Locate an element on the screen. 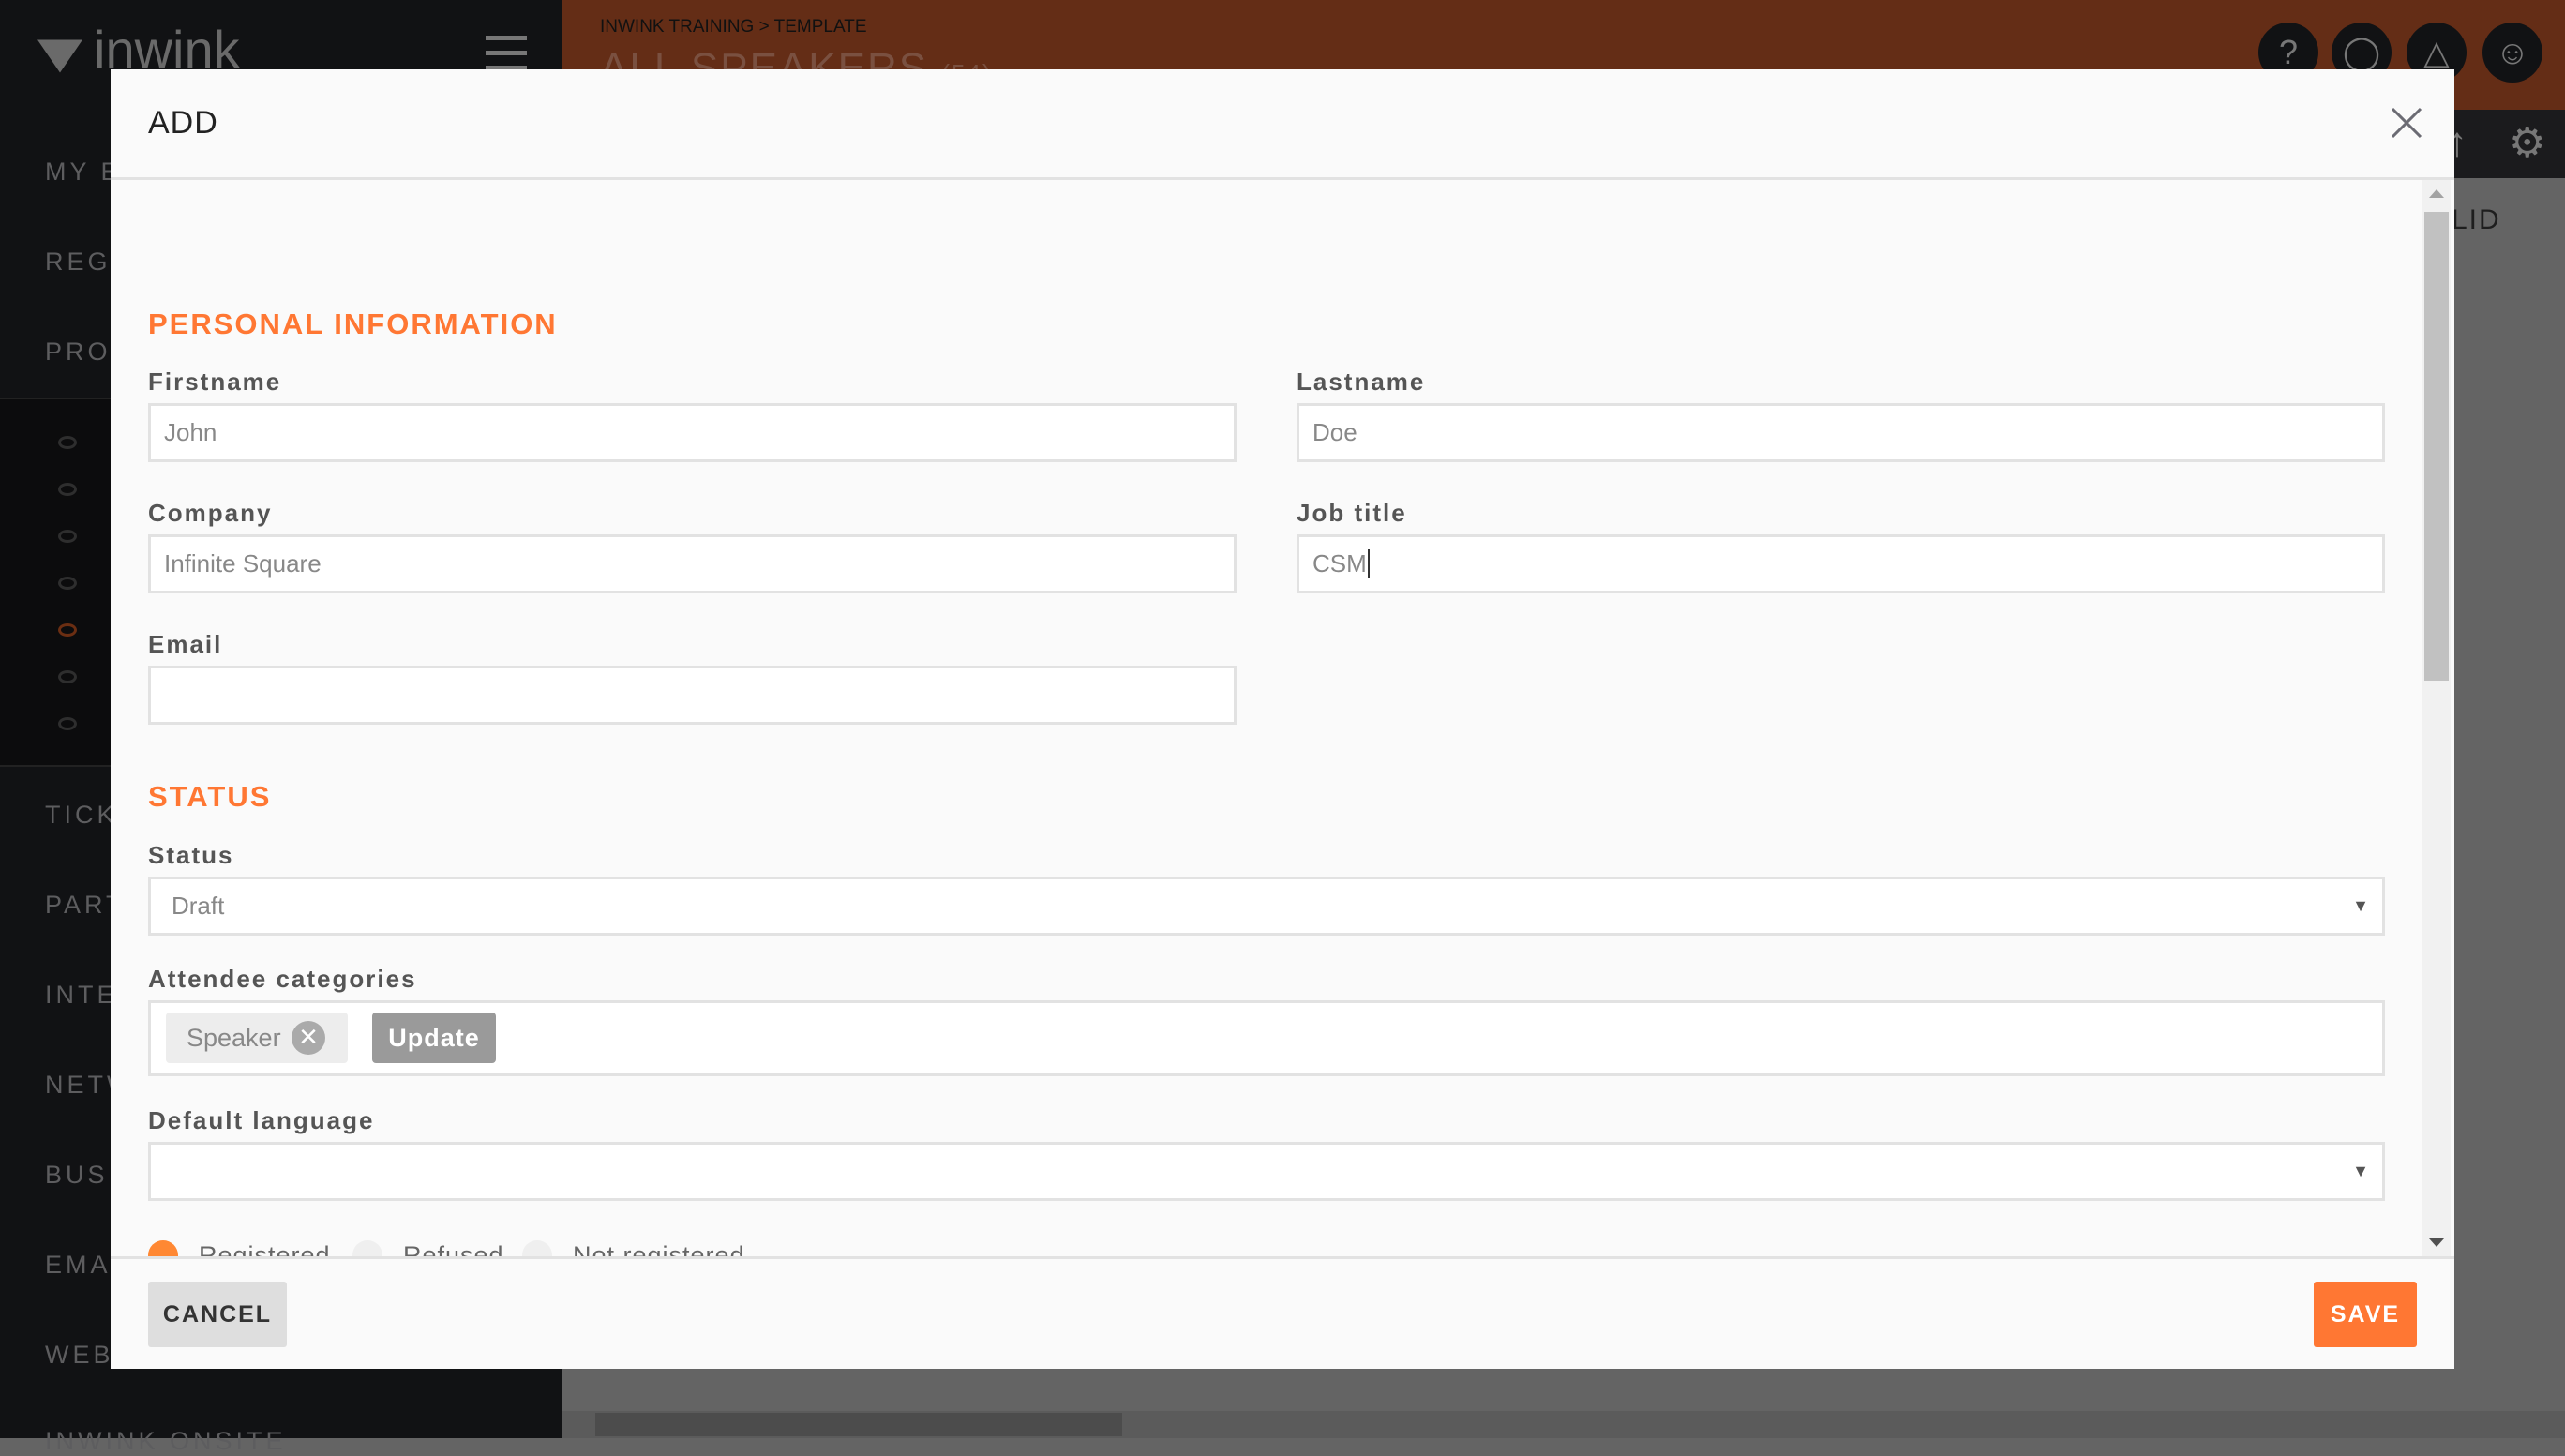  radio-selected-icon is located at coordinates (163, 1248).